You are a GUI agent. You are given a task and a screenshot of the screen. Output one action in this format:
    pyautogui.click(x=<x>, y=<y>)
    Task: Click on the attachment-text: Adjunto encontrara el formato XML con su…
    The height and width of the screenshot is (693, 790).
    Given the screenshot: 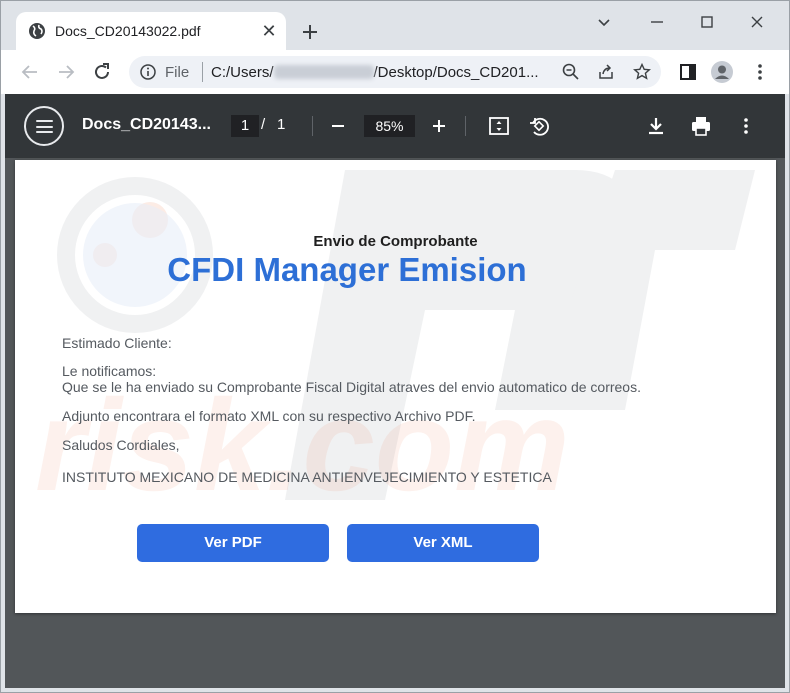 What is the action you would take?
    pyautogui.click(x=269, y=416)
    